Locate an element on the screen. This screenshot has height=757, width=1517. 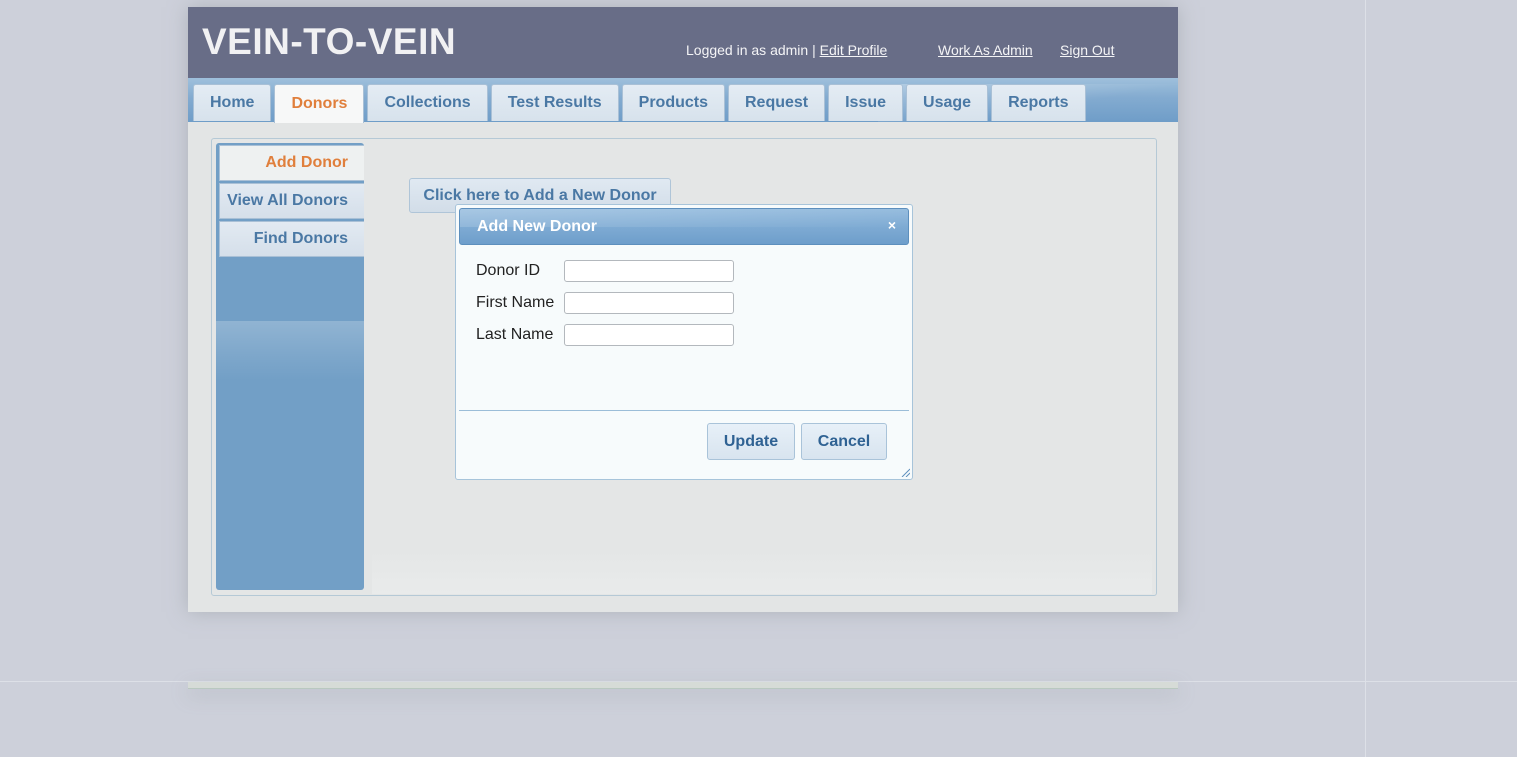
form-row-last-name: Last Name is located at coordinates (605, 335).